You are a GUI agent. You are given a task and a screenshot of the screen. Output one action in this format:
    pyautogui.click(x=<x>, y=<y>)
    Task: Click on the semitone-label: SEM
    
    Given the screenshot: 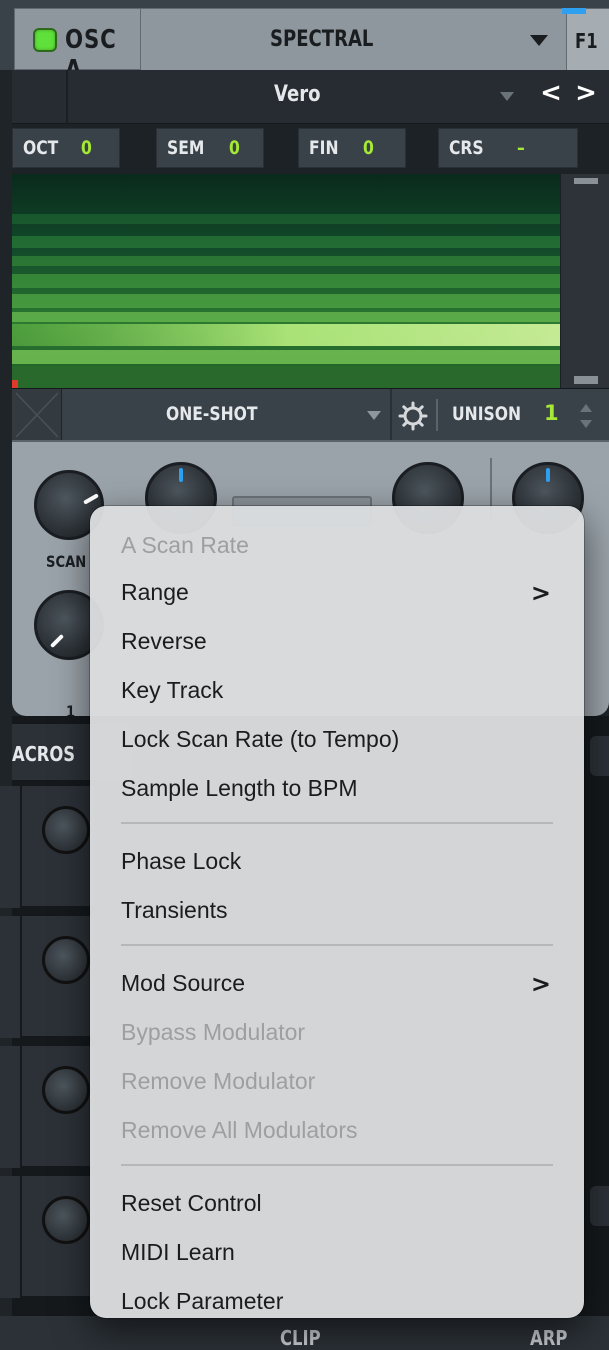 What is the action you would take?
    pyautogui.click(x=186, y=148)
    